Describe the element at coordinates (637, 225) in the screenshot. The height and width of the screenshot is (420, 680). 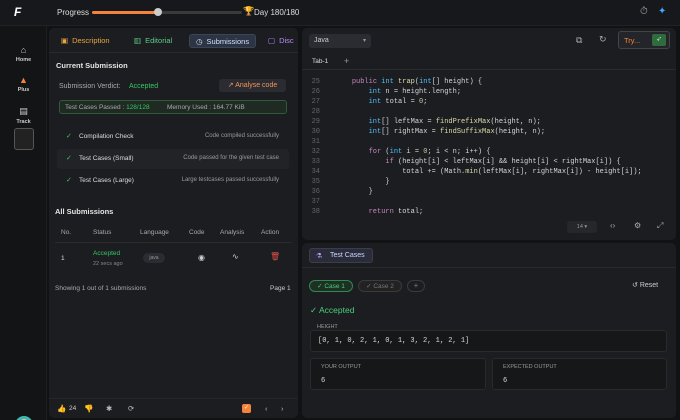
I see `settings-icon: ⚙` at that location.